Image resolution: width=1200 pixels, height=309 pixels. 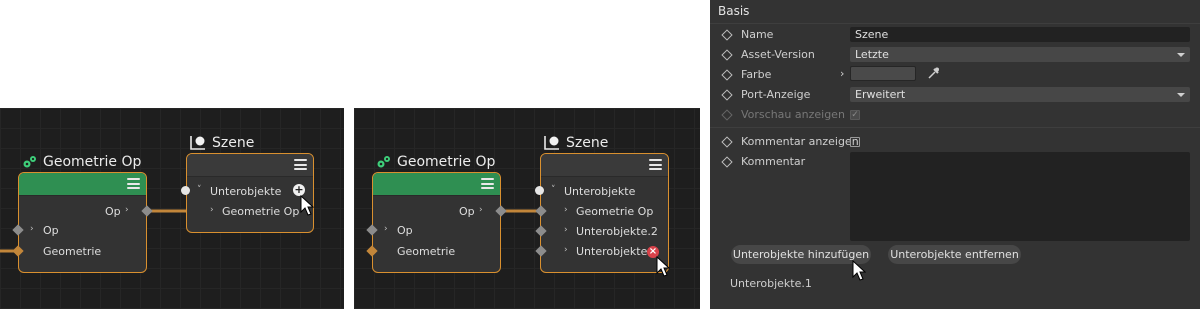 What do you see at coordinates (776, 94) in the screenshot?
I see `port-display-label: Port-Anzeige` at bounding box center [776, 94].